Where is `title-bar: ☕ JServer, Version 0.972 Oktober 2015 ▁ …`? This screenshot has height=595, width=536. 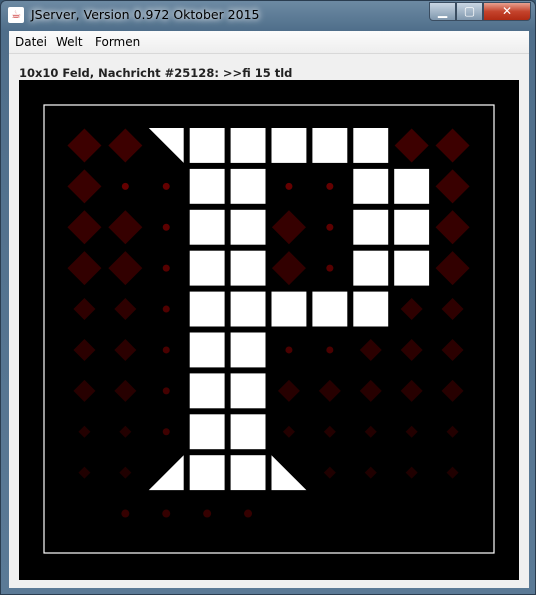 title-bar: ☕ JServer, Version 0.972 Oktober 2015 ▁ … is located at coordinates (268, 15).